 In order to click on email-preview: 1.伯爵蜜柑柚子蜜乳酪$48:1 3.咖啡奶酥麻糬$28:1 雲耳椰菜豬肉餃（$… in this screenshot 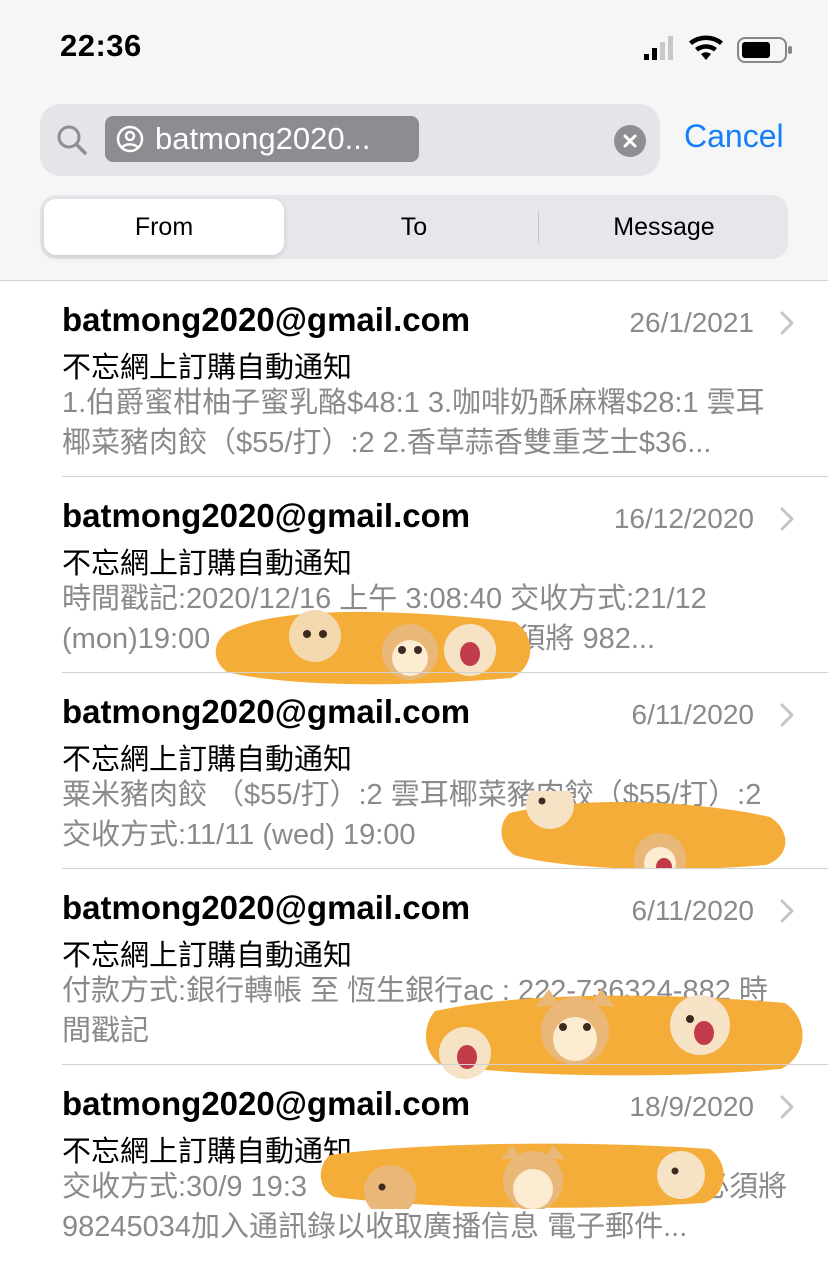, I will do `click(413, 423)`.